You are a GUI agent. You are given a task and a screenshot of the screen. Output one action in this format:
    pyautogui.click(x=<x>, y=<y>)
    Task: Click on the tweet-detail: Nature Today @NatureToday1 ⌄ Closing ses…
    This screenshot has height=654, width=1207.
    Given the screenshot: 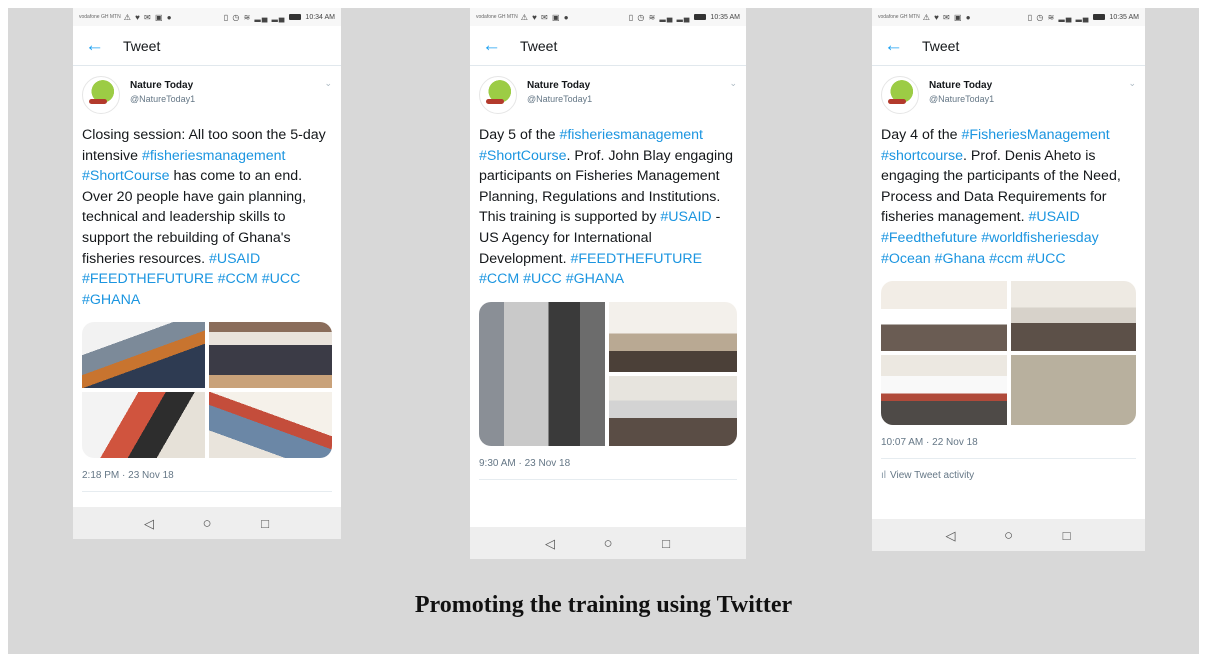 What is the action you would take?
    pyautogui.click(x=207, y=286)
    